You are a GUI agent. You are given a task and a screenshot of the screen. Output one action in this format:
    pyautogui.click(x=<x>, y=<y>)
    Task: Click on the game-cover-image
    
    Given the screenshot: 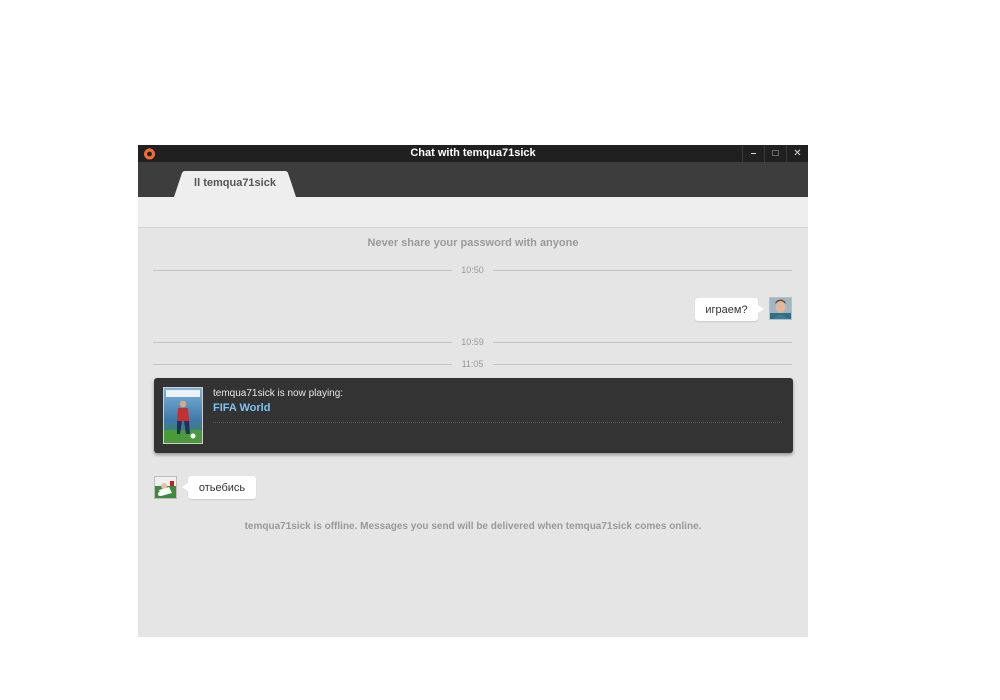 What is the action you would take?
    pyautogui.click(x=183, y=415)
    